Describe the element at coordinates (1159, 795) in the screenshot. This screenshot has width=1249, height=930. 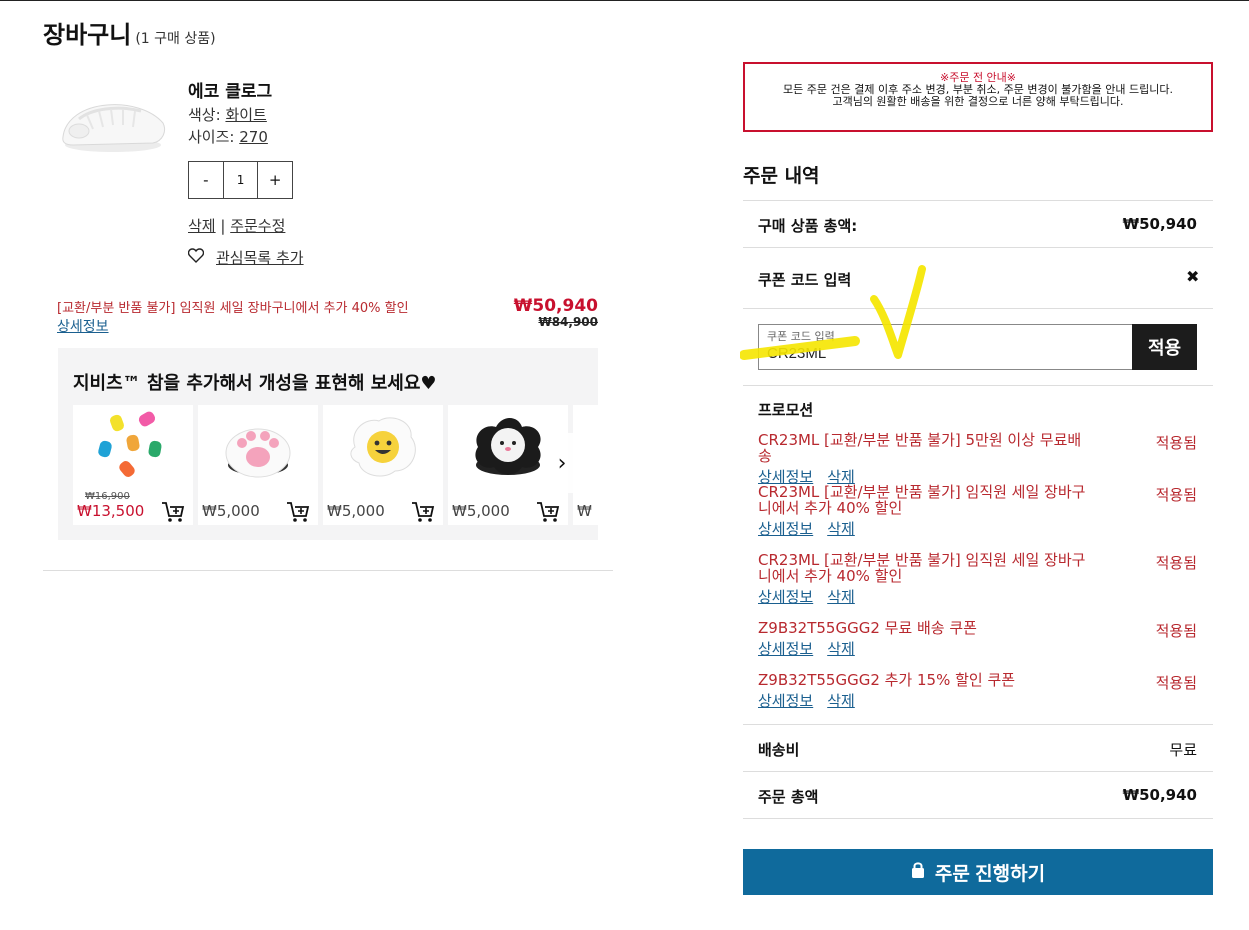
I see `total-value: ₩50,940` at that location.